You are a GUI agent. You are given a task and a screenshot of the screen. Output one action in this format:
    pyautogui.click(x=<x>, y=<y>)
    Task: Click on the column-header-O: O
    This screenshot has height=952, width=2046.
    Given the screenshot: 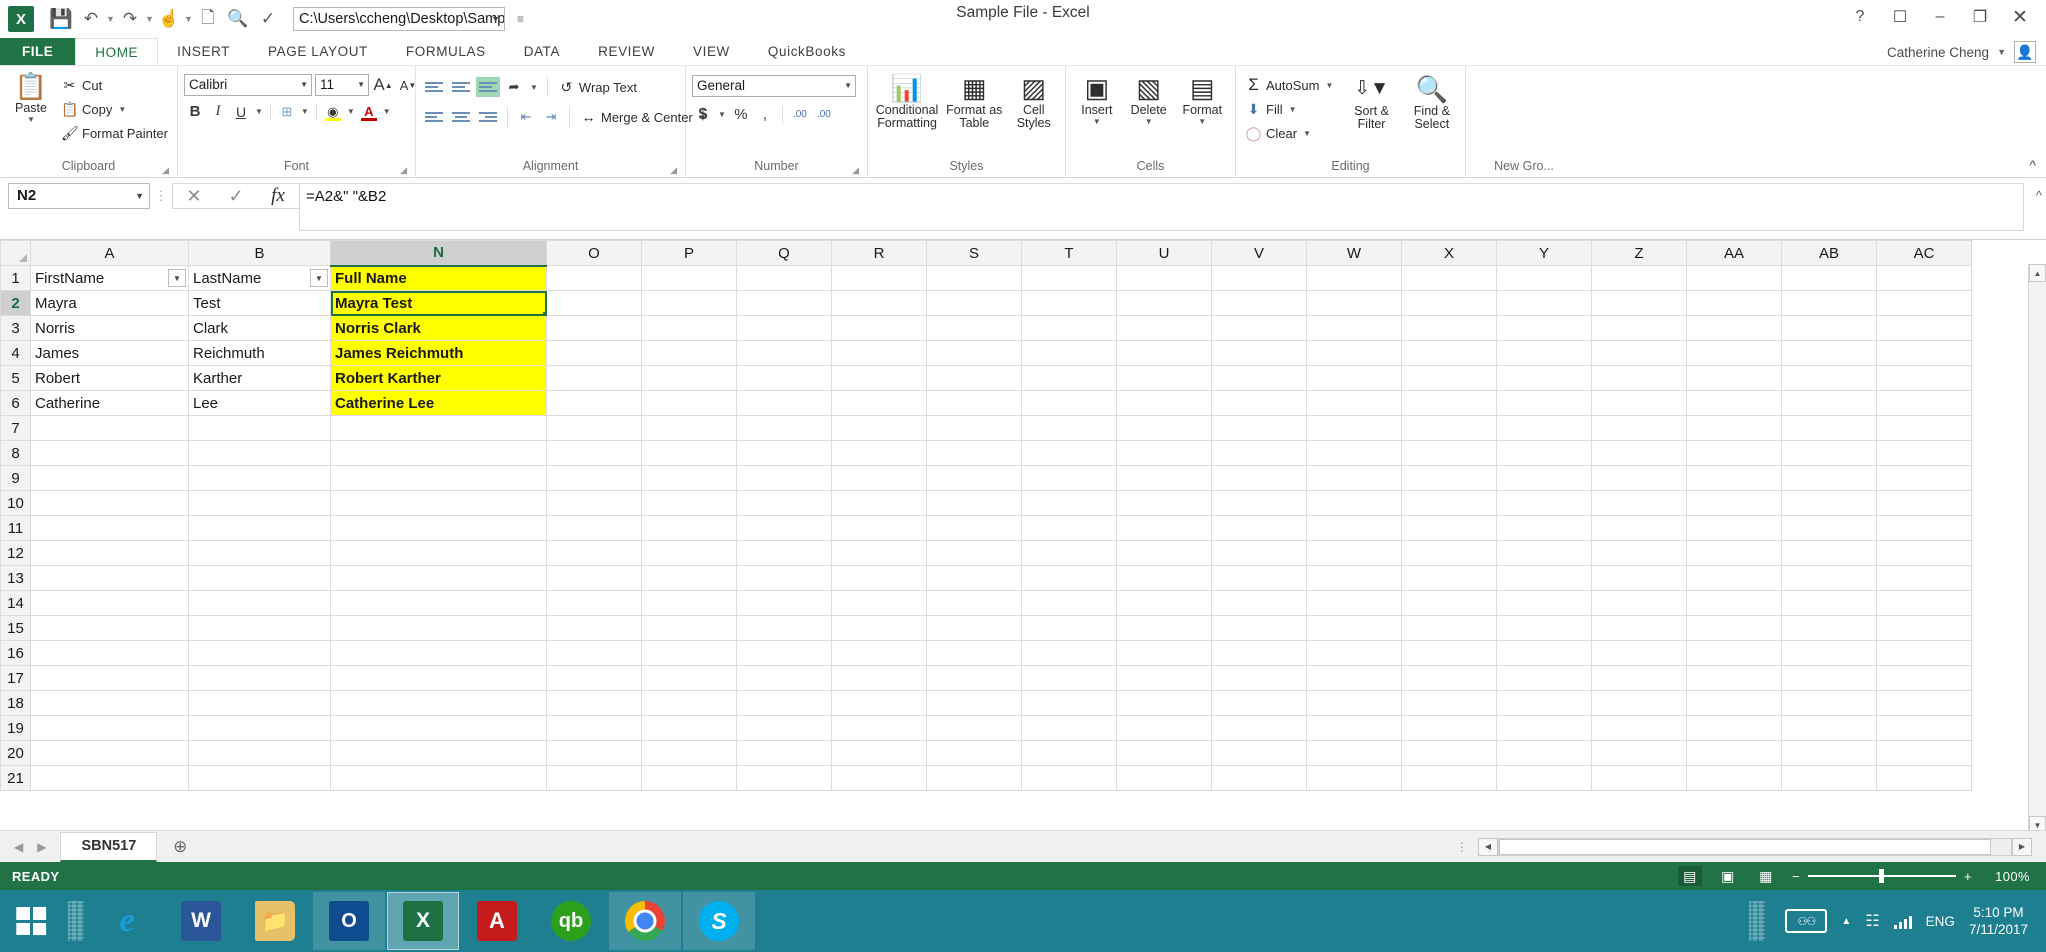 What is the action you would take?
    pyautogui.click(x=594, y=253)
    